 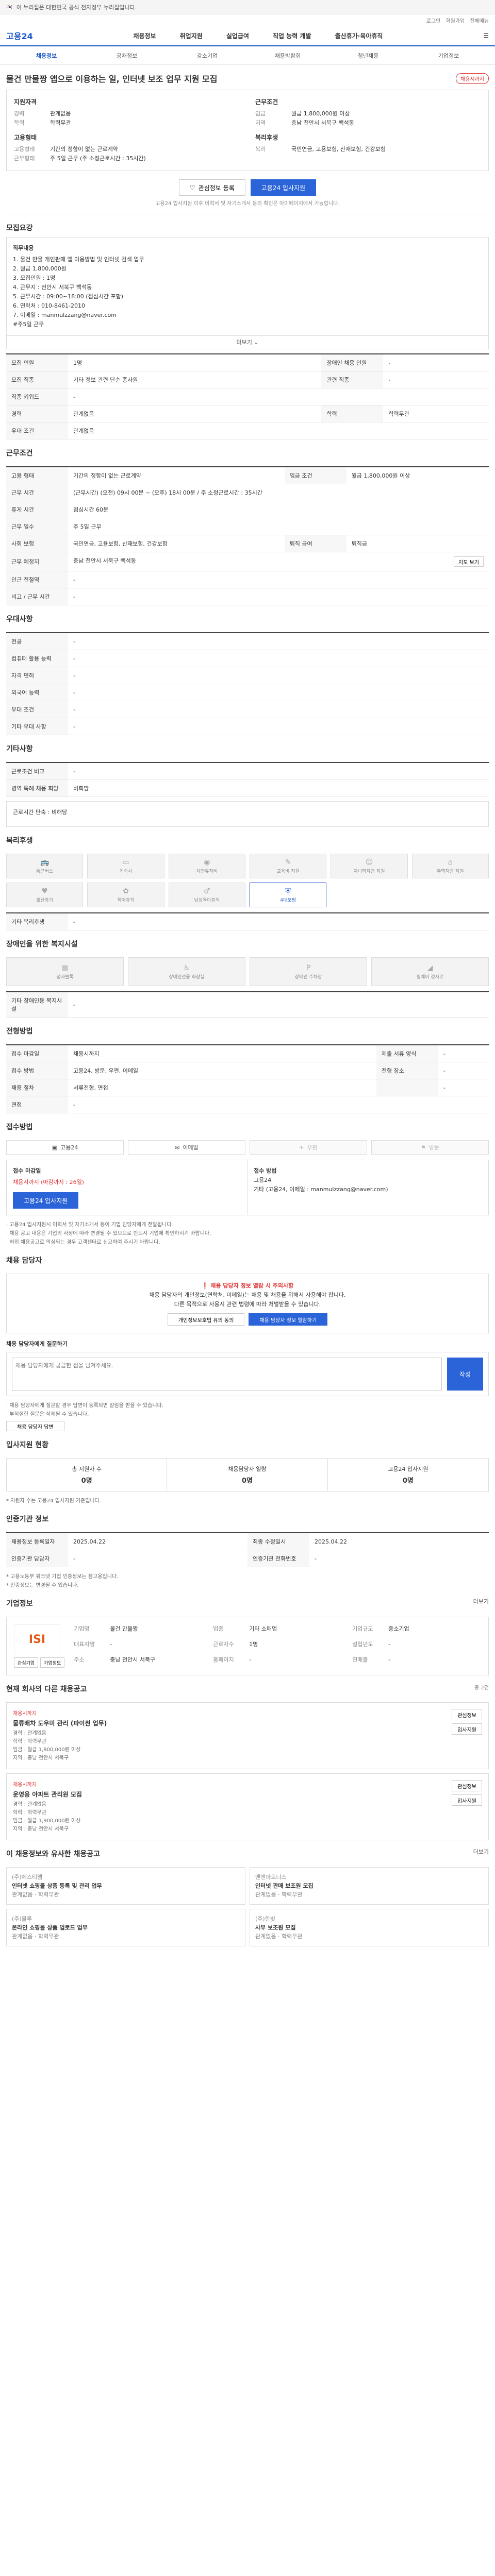 I want to click on qa-answer-button: 채용 담당자 답변, so click(x=35, y=1426).